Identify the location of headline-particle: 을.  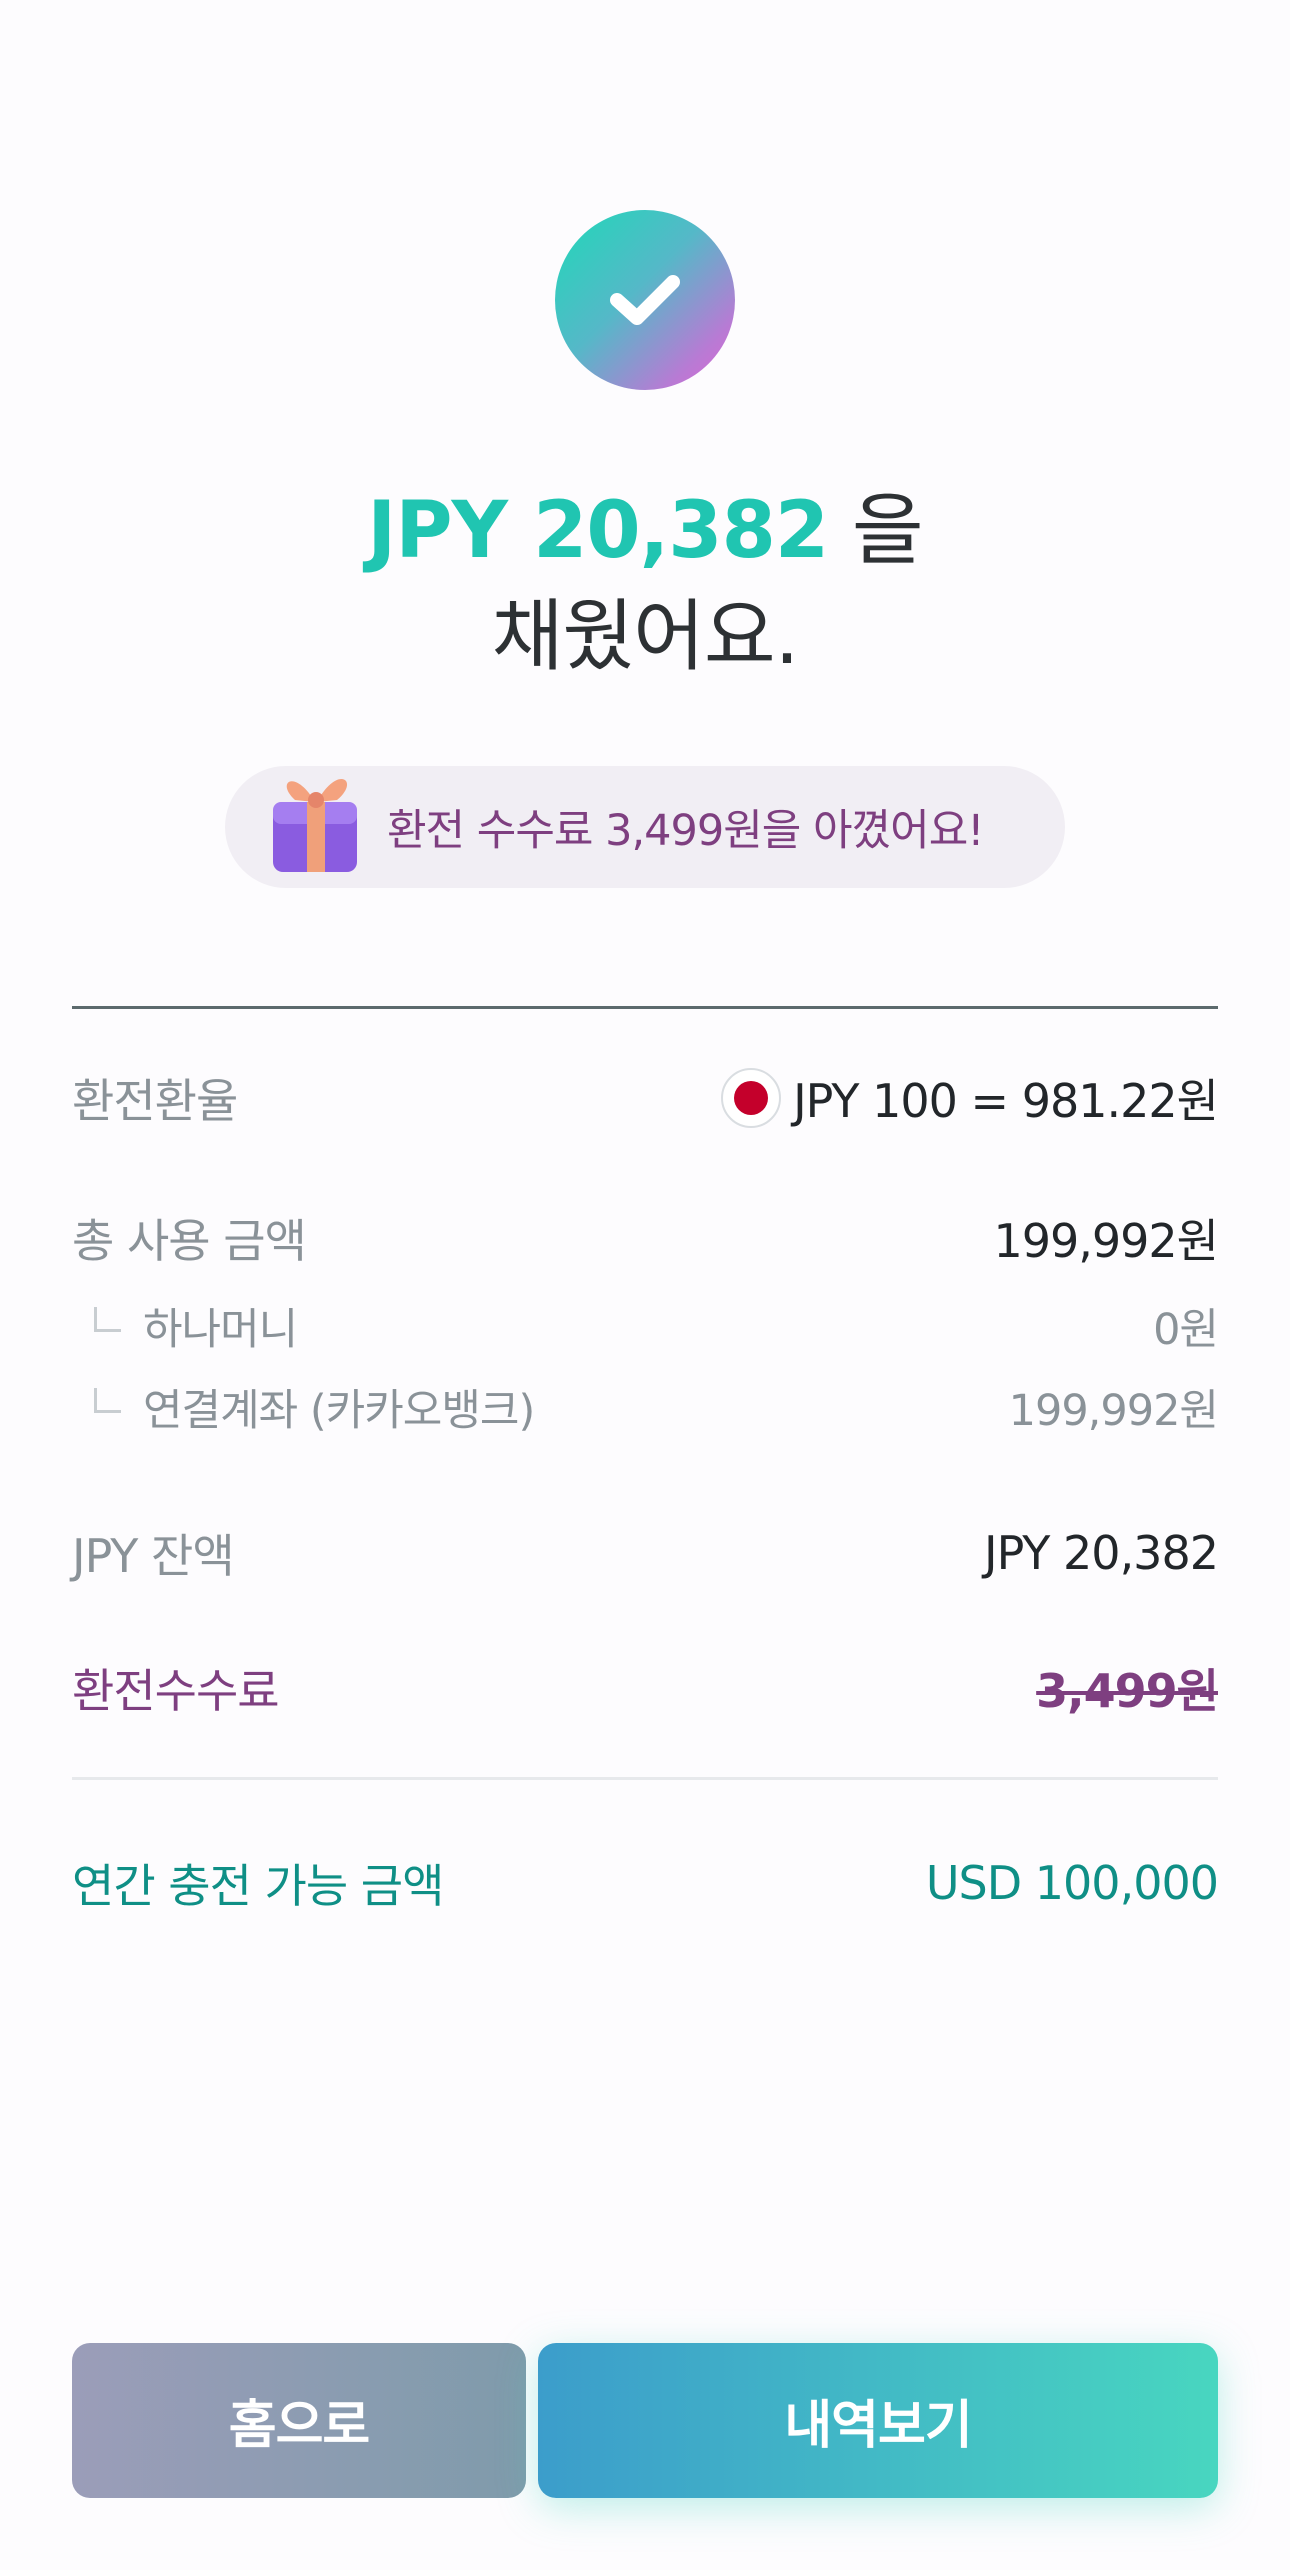
(876, 531).